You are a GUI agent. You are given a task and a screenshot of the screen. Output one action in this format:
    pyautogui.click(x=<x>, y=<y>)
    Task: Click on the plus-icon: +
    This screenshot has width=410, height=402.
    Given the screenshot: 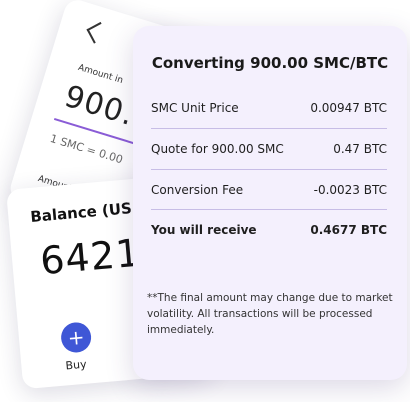 What is the action you would take?
    pyautogui.click(x=76, y=337)
    